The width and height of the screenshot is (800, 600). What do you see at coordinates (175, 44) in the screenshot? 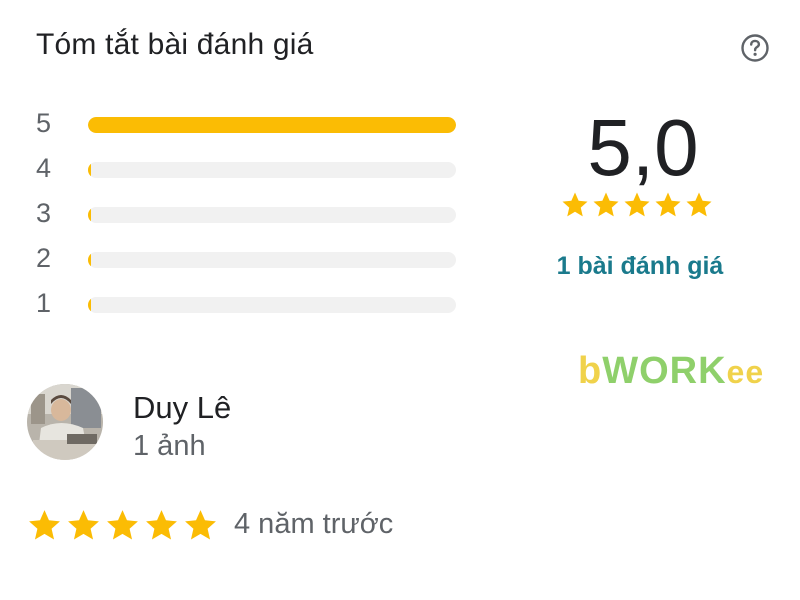
I see `summary-title: Tóm tắt bài đánh giá` at bounding box center [175, 44].